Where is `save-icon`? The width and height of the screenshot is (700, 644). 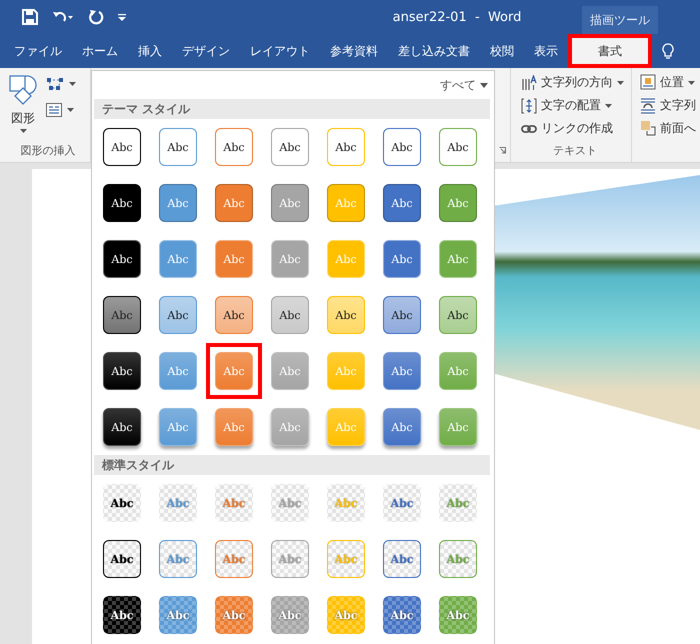
save-icon is located at coordinates (30, 17).